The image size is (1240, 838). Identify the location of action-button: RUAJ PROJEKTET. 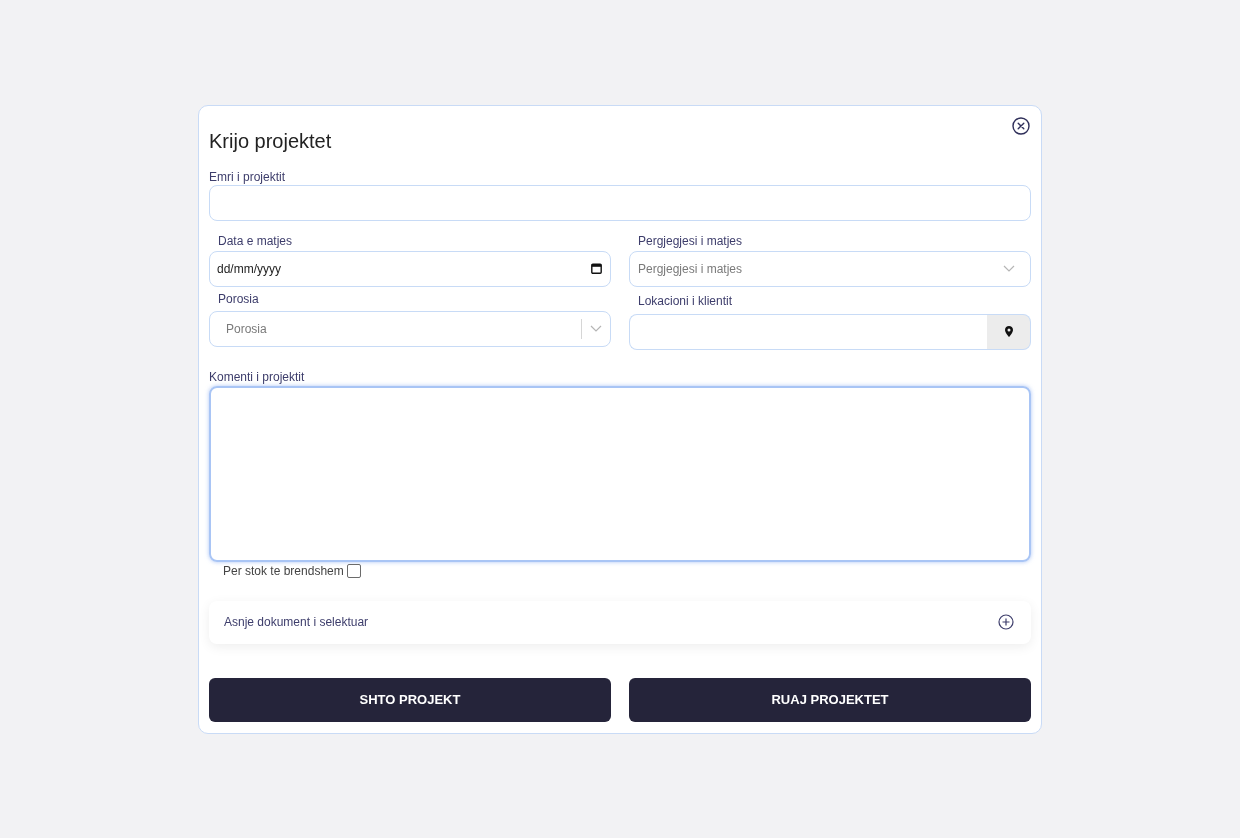
(830, 699).